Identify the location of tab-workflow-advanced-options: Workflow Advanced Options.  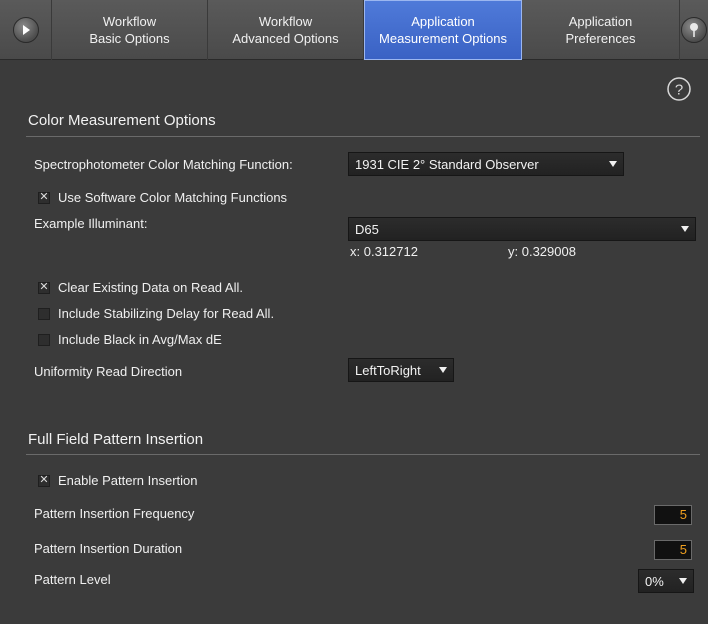
(286, 30).